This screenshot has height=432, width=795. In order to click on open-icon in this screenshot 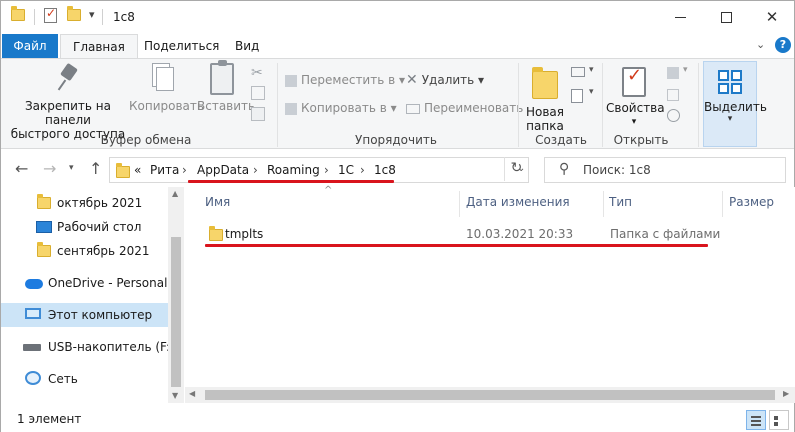, I will do `click(673, 73)`.